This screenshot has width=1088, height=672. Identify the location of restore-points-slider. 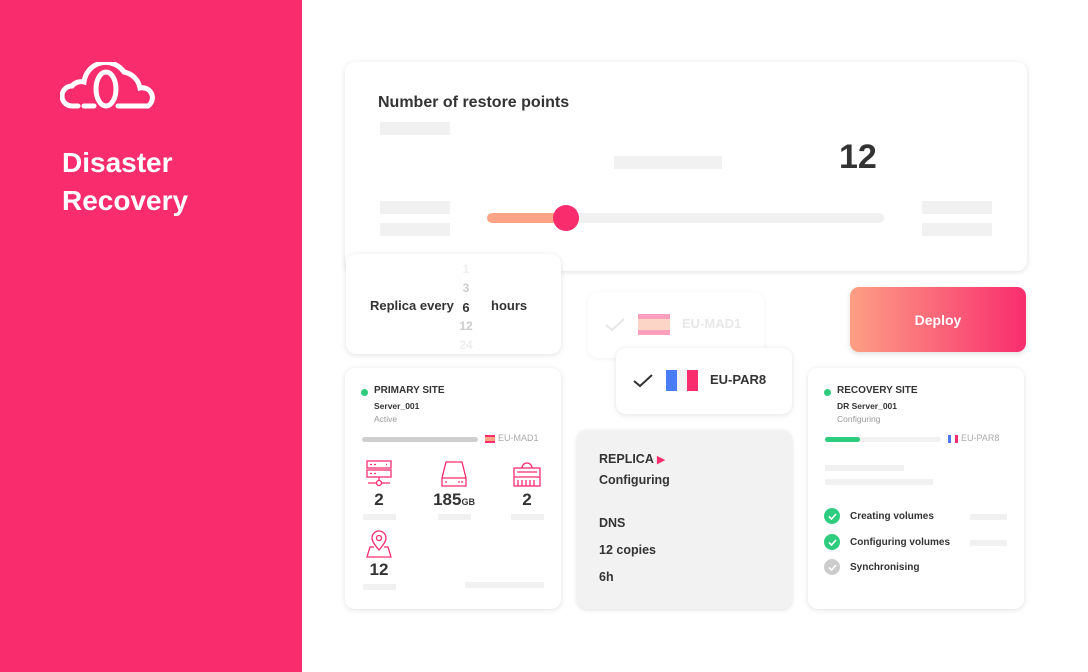
(685, 218).